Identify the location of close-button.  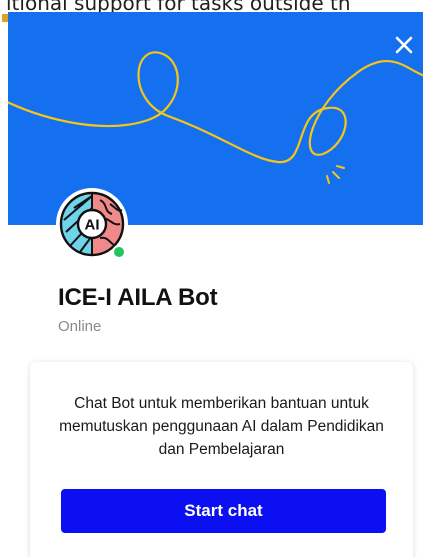
(404, 45).